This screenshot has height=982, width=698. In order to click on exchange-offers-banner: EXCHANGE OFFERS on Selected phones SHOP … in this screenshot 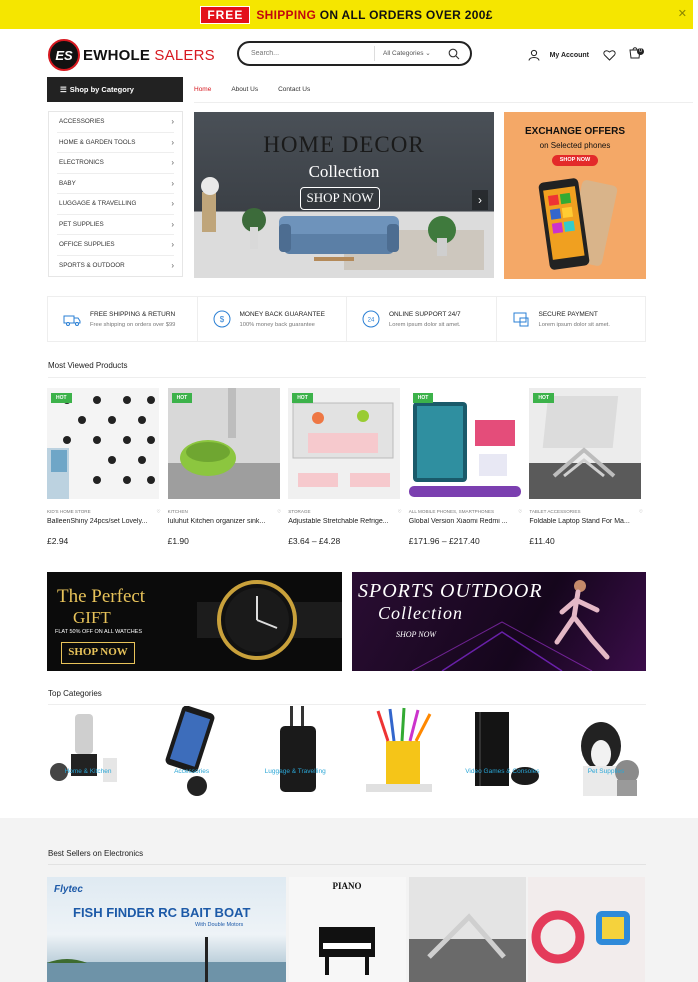, I will do `click(575, 195)`.